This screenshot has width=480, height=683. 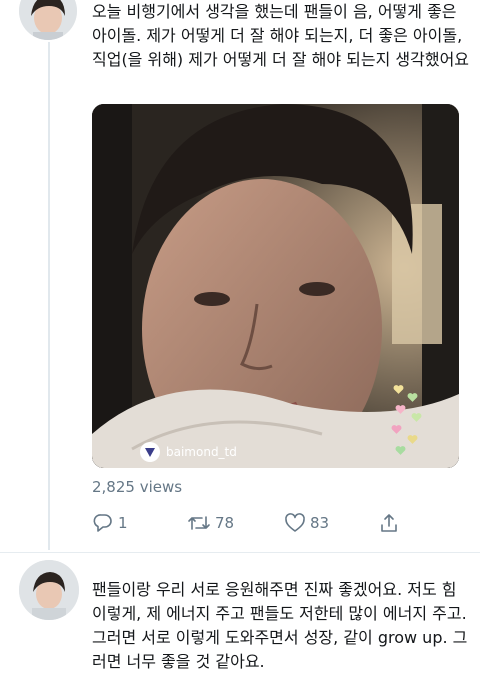 I want to click on heart-icon, so click(x=295, y=523).